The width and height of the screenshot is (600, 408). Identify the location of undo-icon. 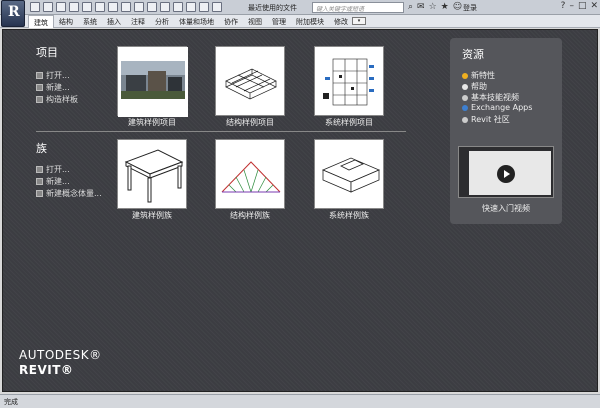
(74, 7).